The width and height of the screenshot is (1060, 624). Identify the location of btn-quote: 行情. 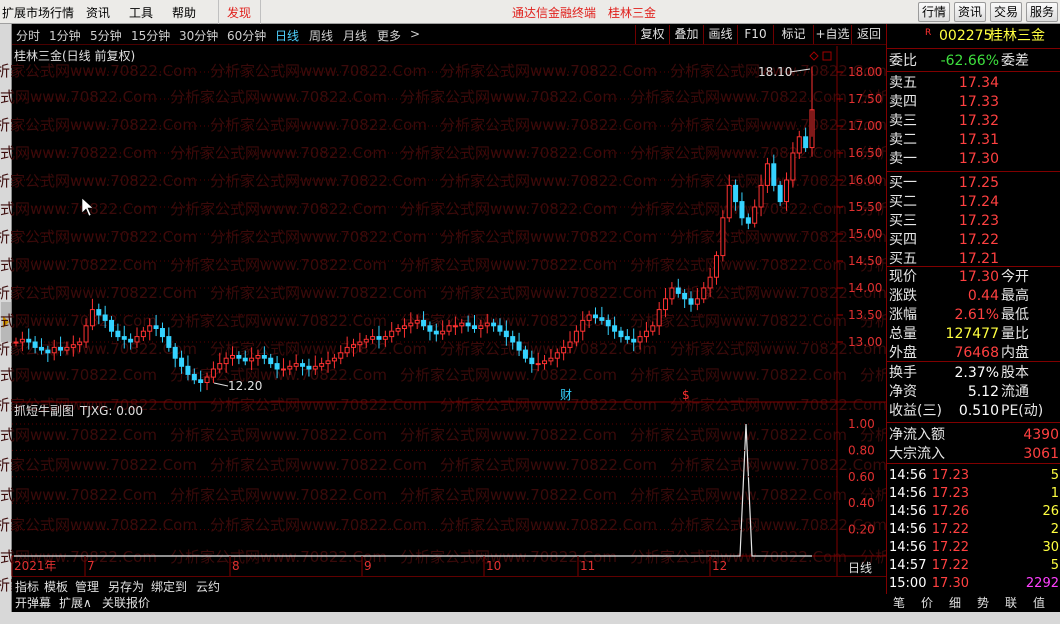
(934, 12).